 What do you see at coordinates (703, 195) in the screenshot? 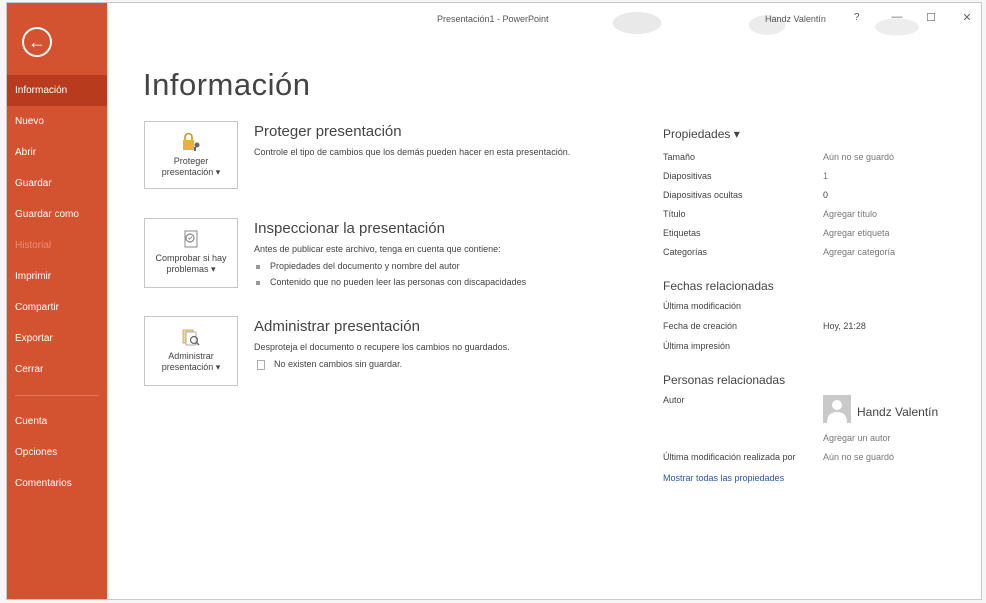
I see `property-label: Diapositivas ocultas` at bounding box center [703, 195].